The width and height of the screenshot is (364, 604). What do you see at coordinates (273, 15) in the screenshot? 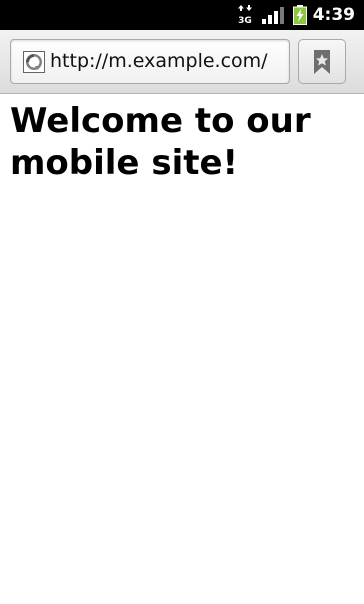
I see `signal-strength-icon` at bounding box center [273, 15].